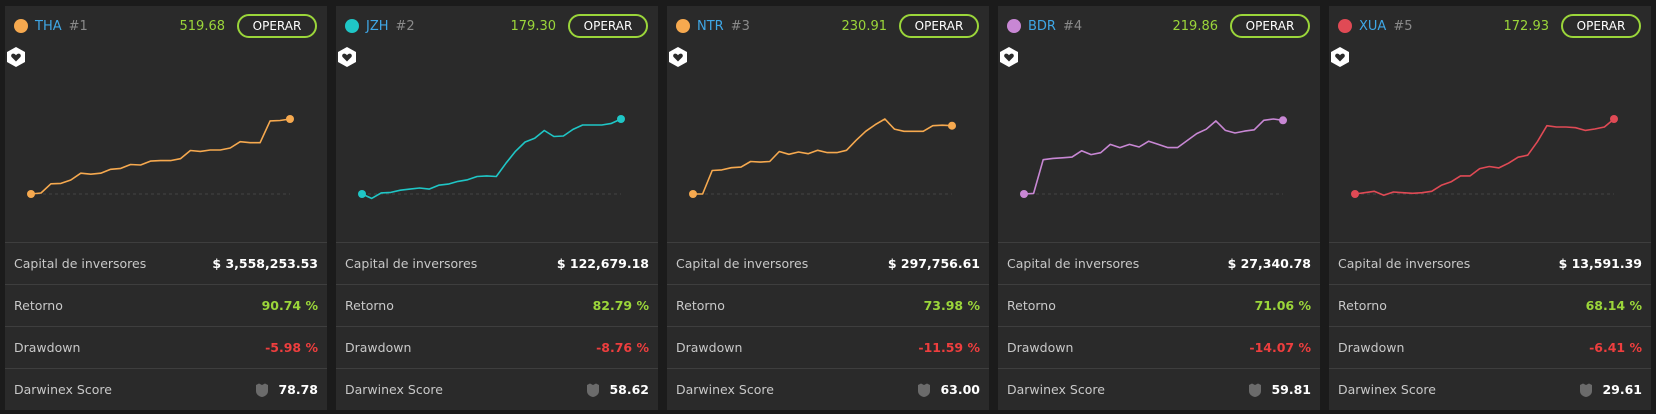 The height and width of the screenshot is (414, 1656). What do you see at coordinates (622, 347) in the screenshot?
I see `drawdown-value: -8.76 %` at bounding box center [622, 347].